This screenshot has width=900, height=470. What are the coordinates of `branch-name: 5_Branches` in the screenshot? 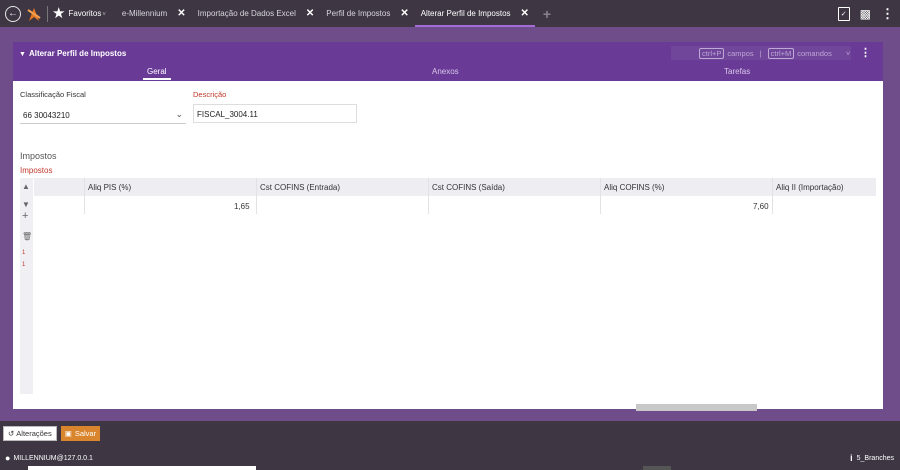 It's located at (875, 458).